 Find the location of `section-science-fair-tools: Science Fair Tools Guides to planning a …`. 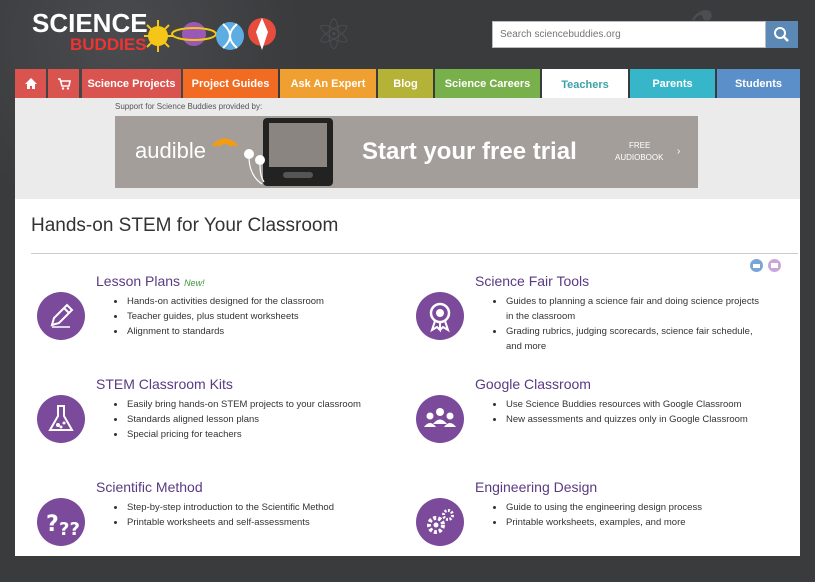

section-science-fair-tools: Science Fair Tools Guides to planning a … is located at coordinates (596, 324).